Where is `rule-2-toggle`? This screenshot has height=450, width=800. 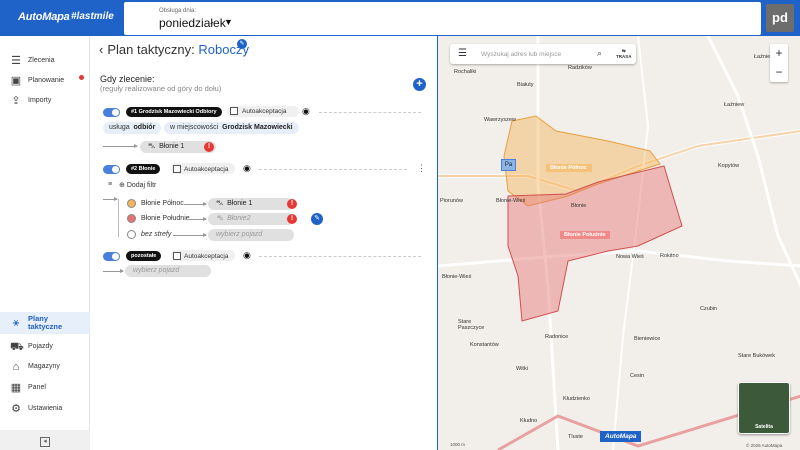
rule-2-toggle is located at coordinates (111, 169).